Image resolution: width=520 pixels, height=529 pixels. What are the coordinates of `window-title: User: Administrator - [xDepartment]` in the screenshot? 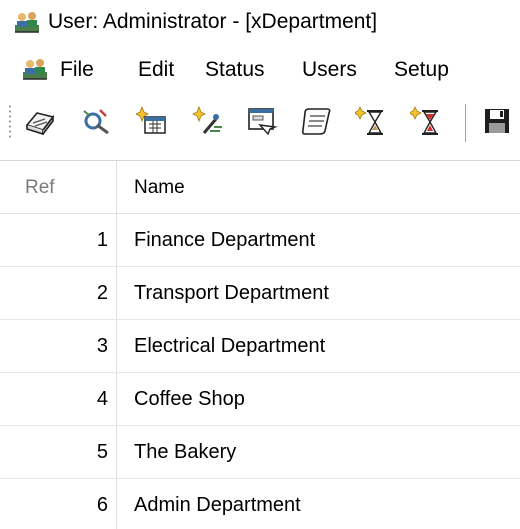 It's located at (213, 21).